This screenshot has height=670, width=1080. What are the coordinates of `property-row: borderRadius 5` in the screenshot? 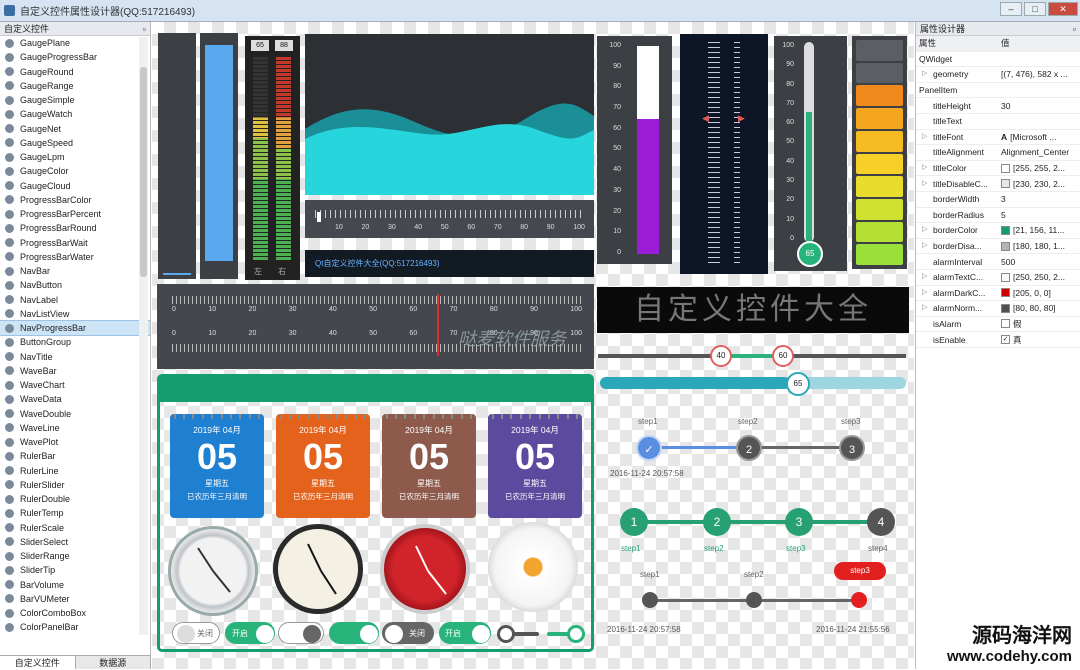 It's located at (998, 216).